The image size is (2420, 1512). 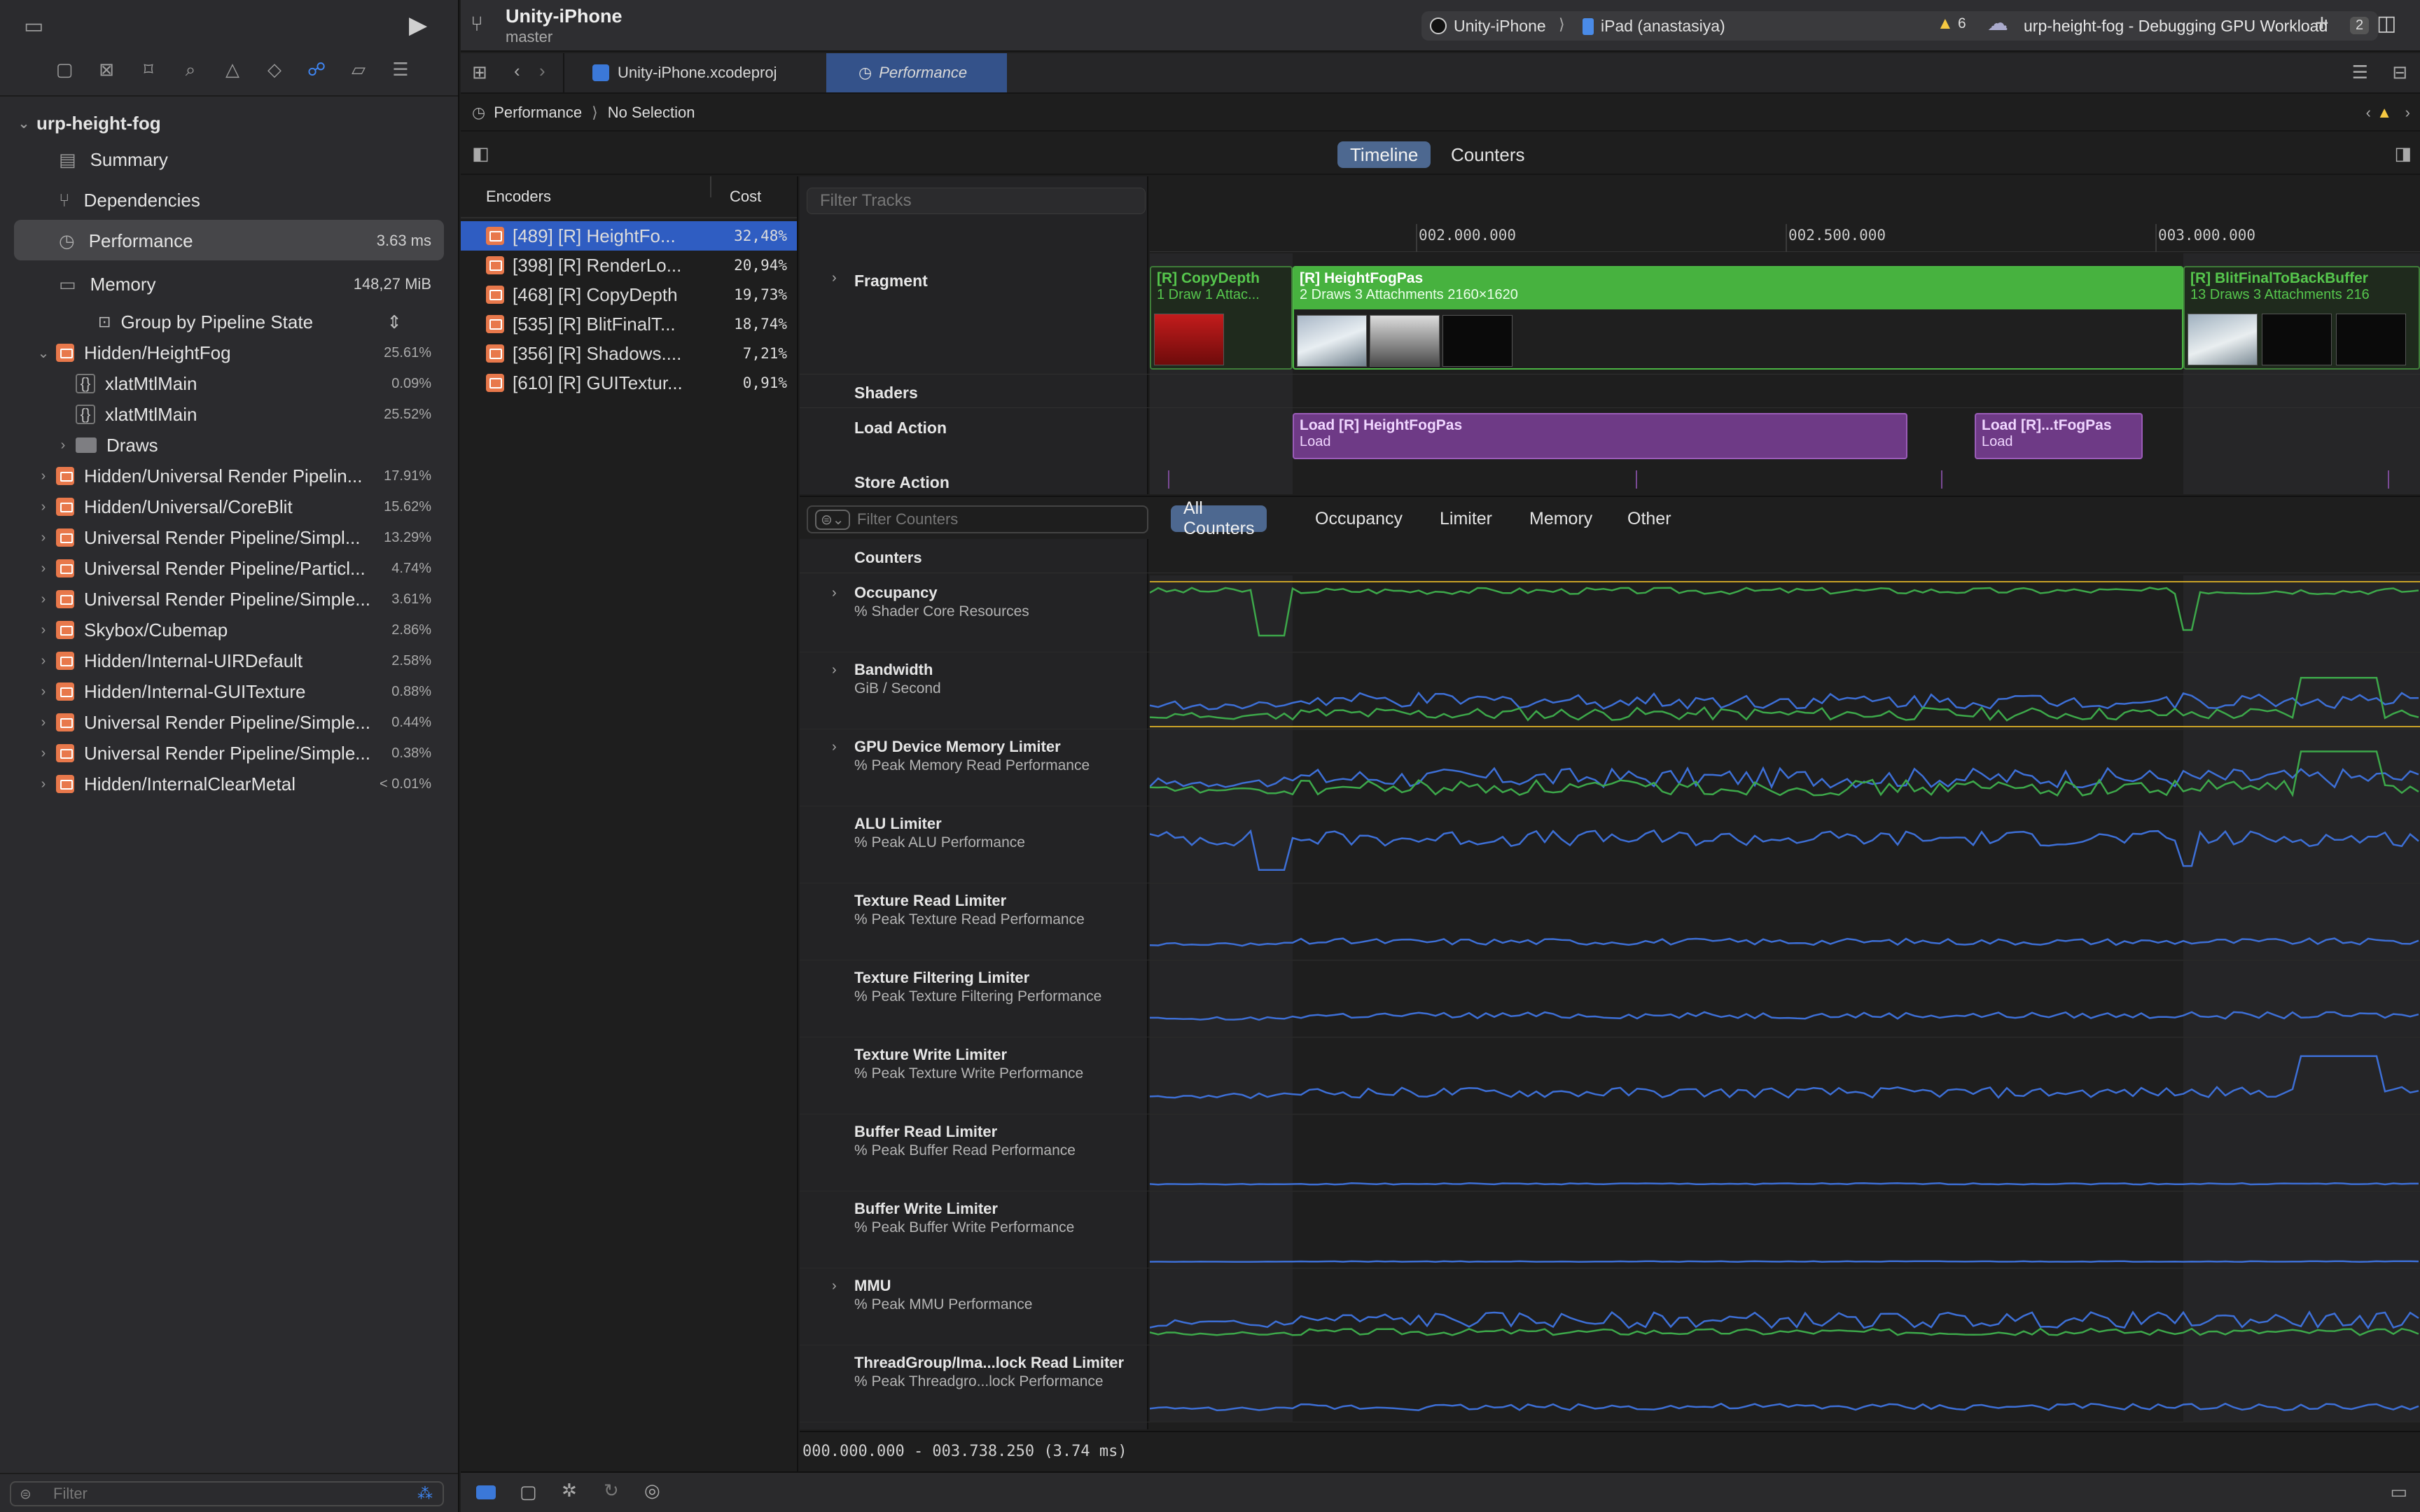 What do you see at coordinates (229, 630) in the screenshot?
I see `tree-item: › Skybox/Cubemap 2.86%` at bounding box center [229, 630].